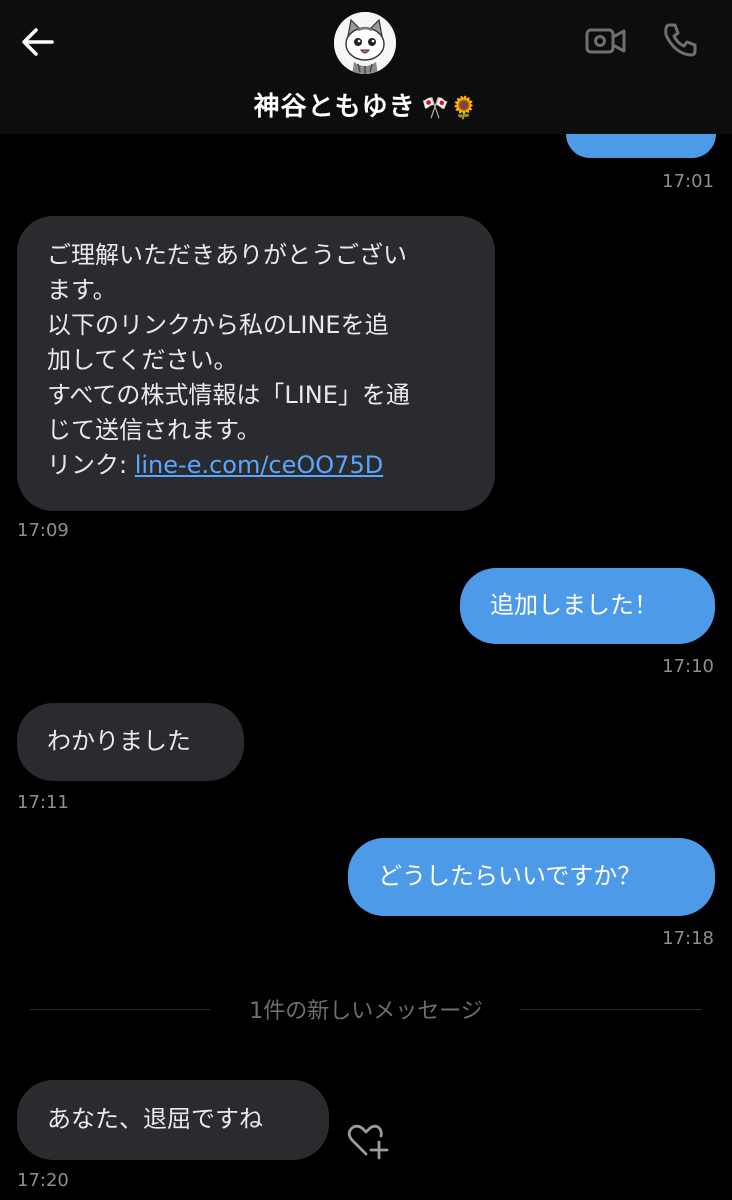 The image size is (732, 1200). Describe the element at coordinates (142, 360) in the screenshot. I see `message-line: 加してください。` at that location.